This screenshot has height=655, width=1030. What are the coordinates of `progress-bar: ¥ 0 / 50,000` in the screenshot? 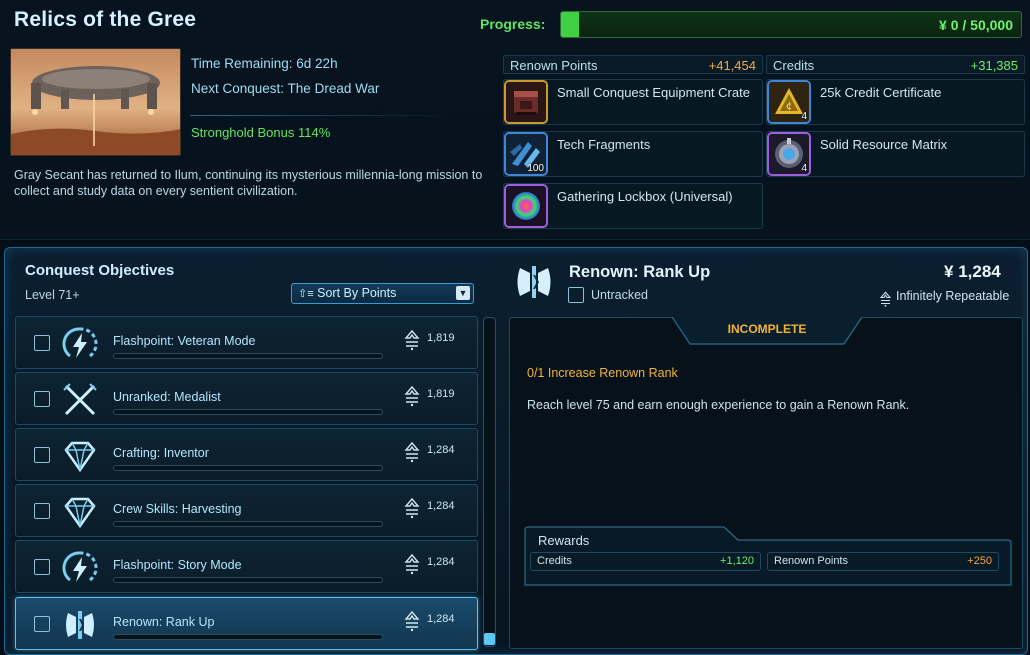 It's located at (791, 24).